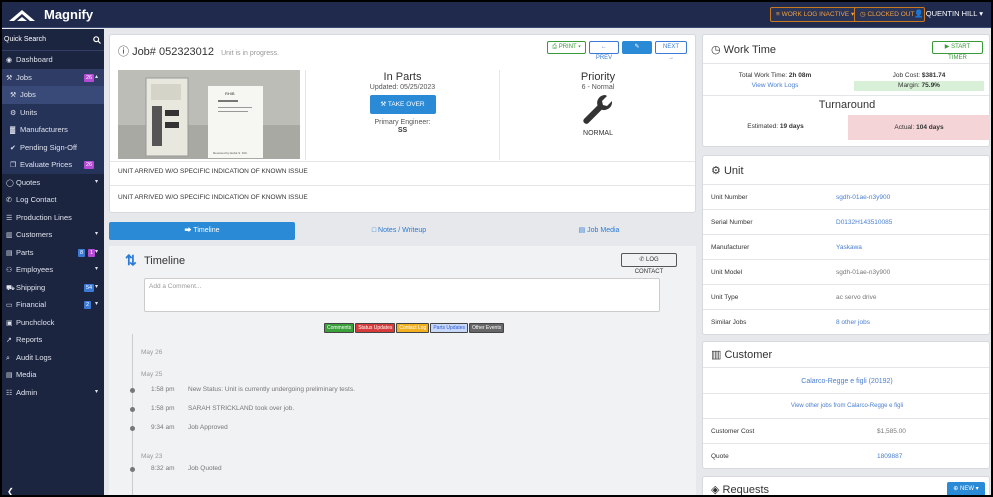 This screenshot has height=497, width=993. I want to click on start-timer-button: ▶ START TIMER, so click(957, 51).